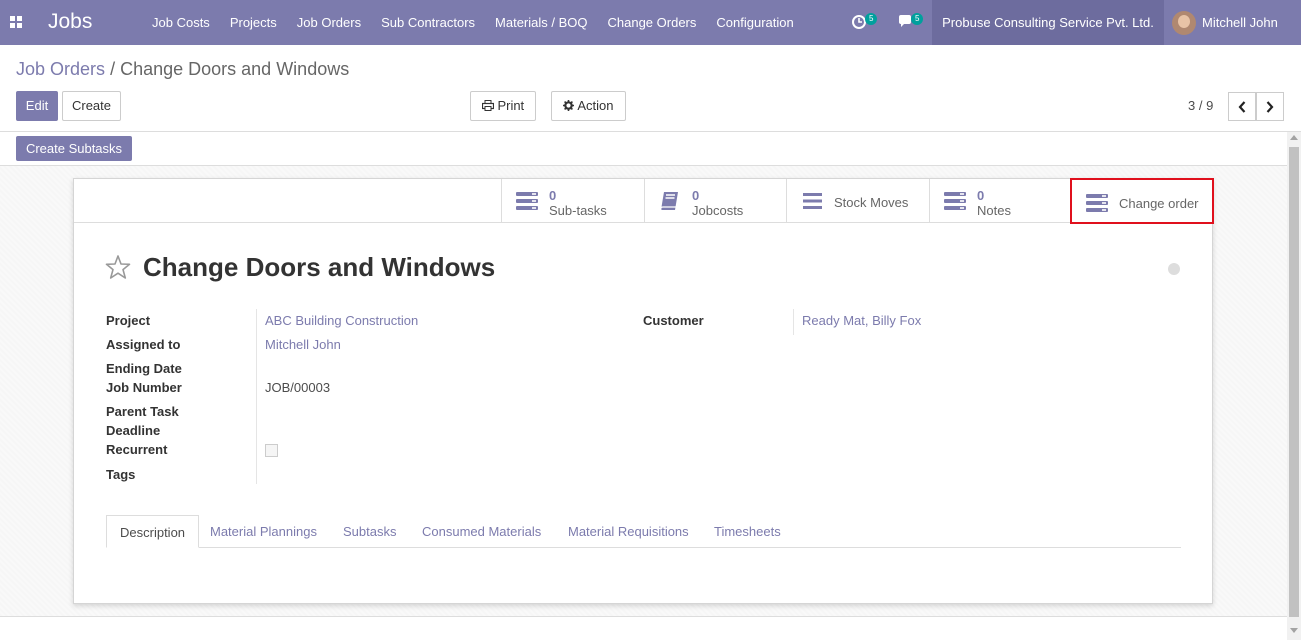  What do you see at coordinates (487, 105) in the screenshot?
I see `print-icon` at bounding box center [487, 105].